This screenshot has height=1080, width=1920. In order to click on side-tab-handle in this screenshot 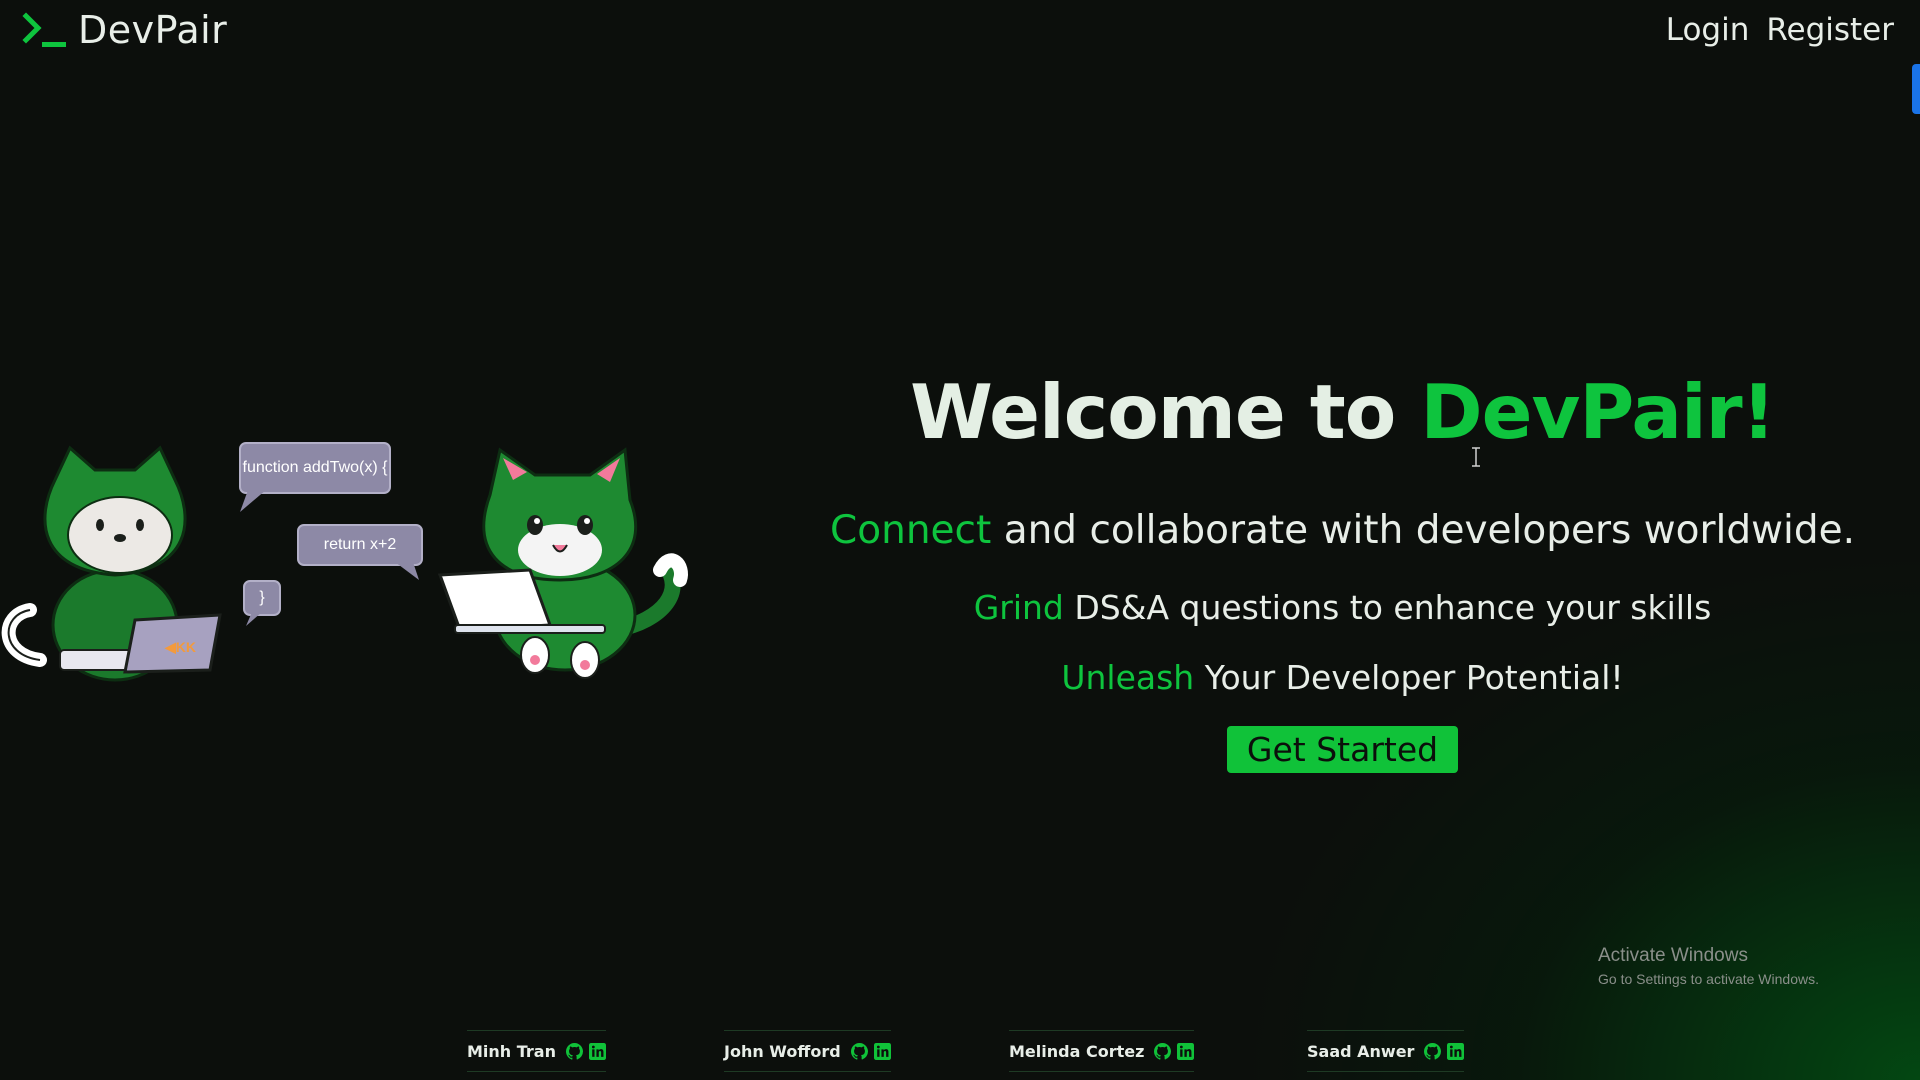, I will do `click(1916, 89)`.